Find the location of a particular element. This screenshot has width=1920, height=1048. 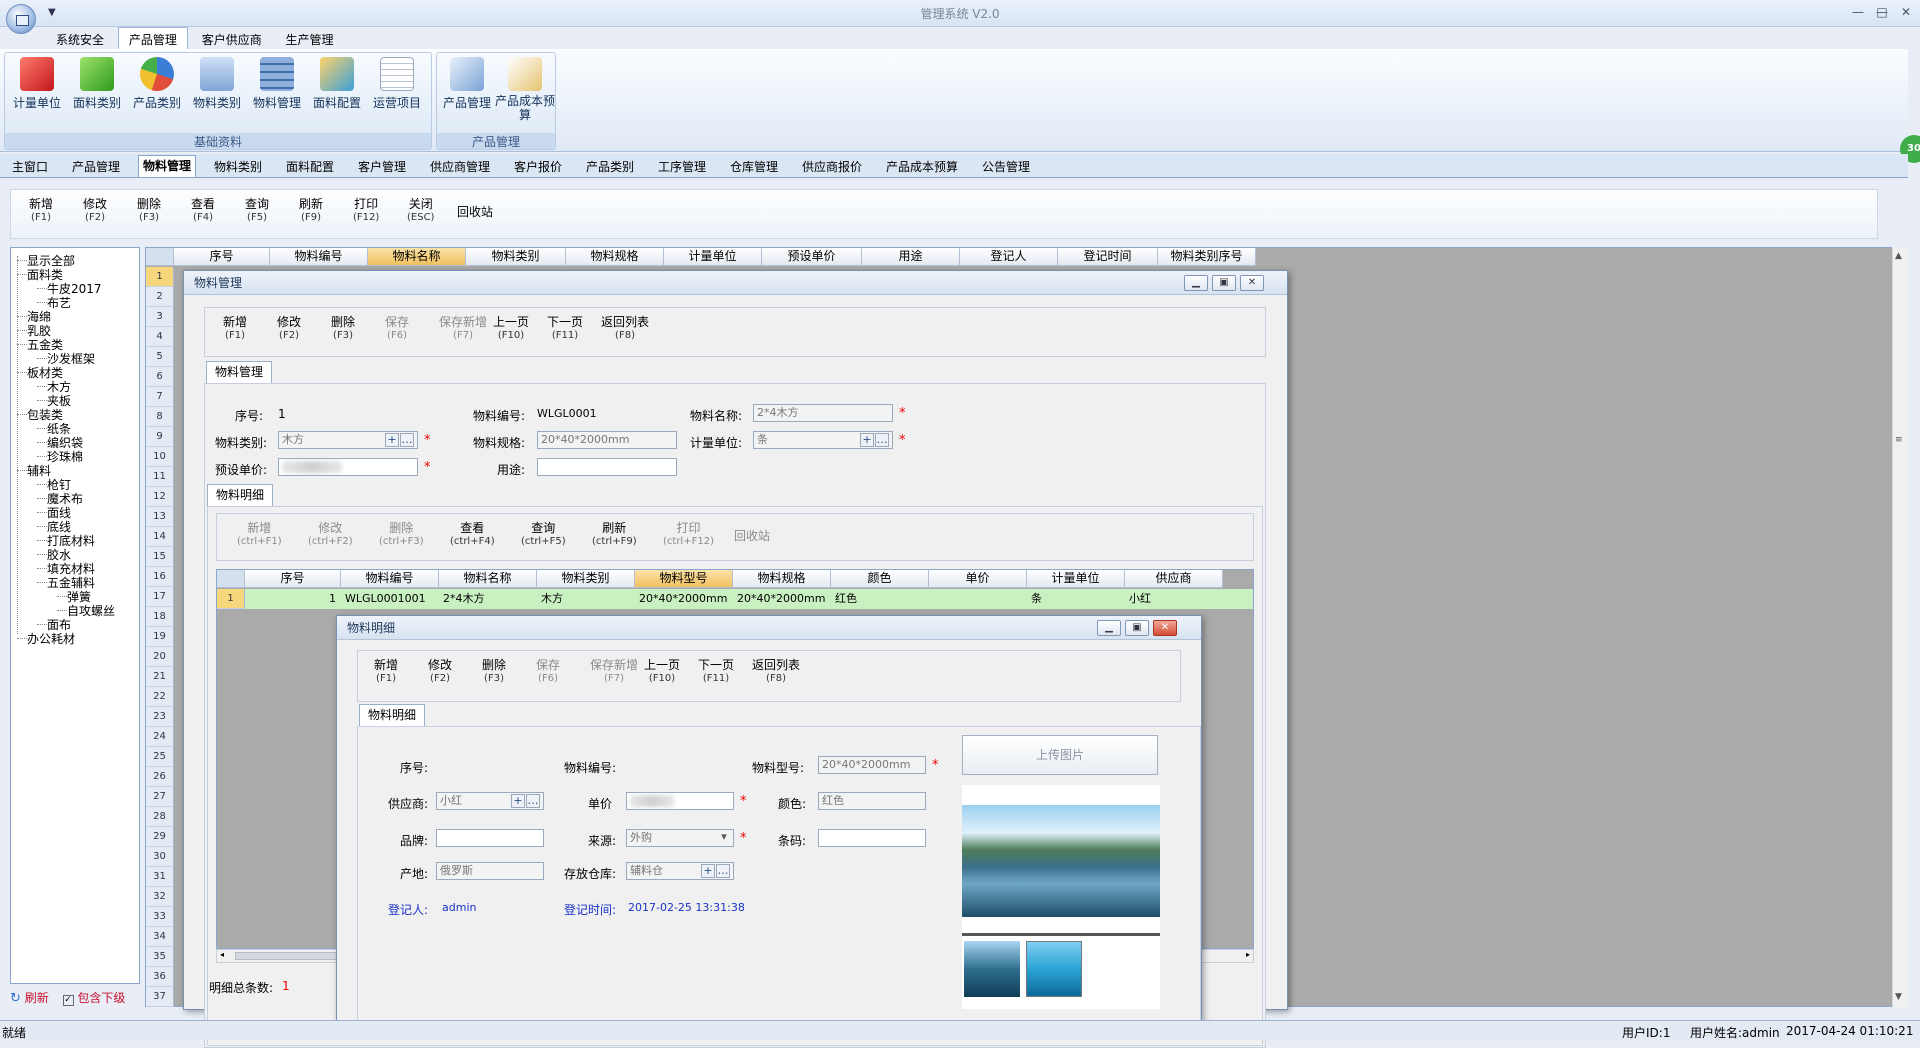

row-number: 18 is located at coordinates (160, 617).